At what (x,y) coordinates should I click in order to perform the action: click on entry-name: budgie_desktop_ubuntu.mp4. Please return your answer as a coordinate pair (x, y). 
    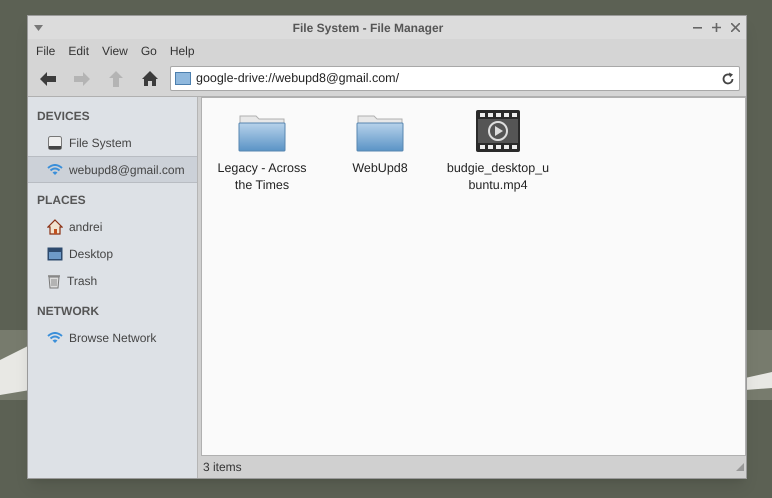
    Looking at the image, I should click on (498, 177).